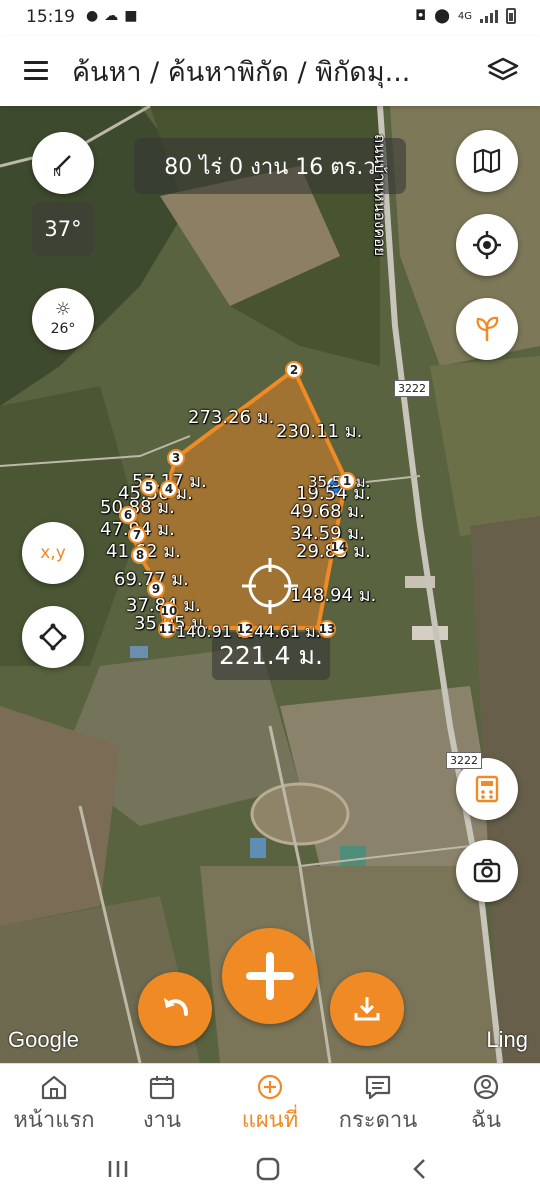 The width and height of the screenshot is (540, 1200). Describe the element at coordinates (50, 17) in the screenshot. I see `status-time: 15:19` at that location.